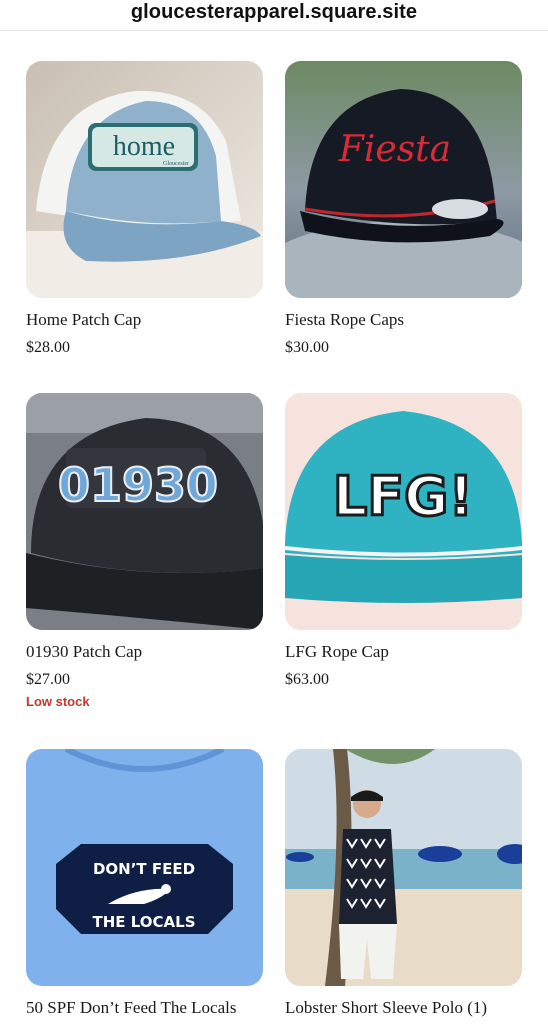 This screenshot has height=1024, width=548. What do you see at coordinates (307, 679) in the screenshot?
I see `product-price: $63.00` at bounding box center [307, 679].